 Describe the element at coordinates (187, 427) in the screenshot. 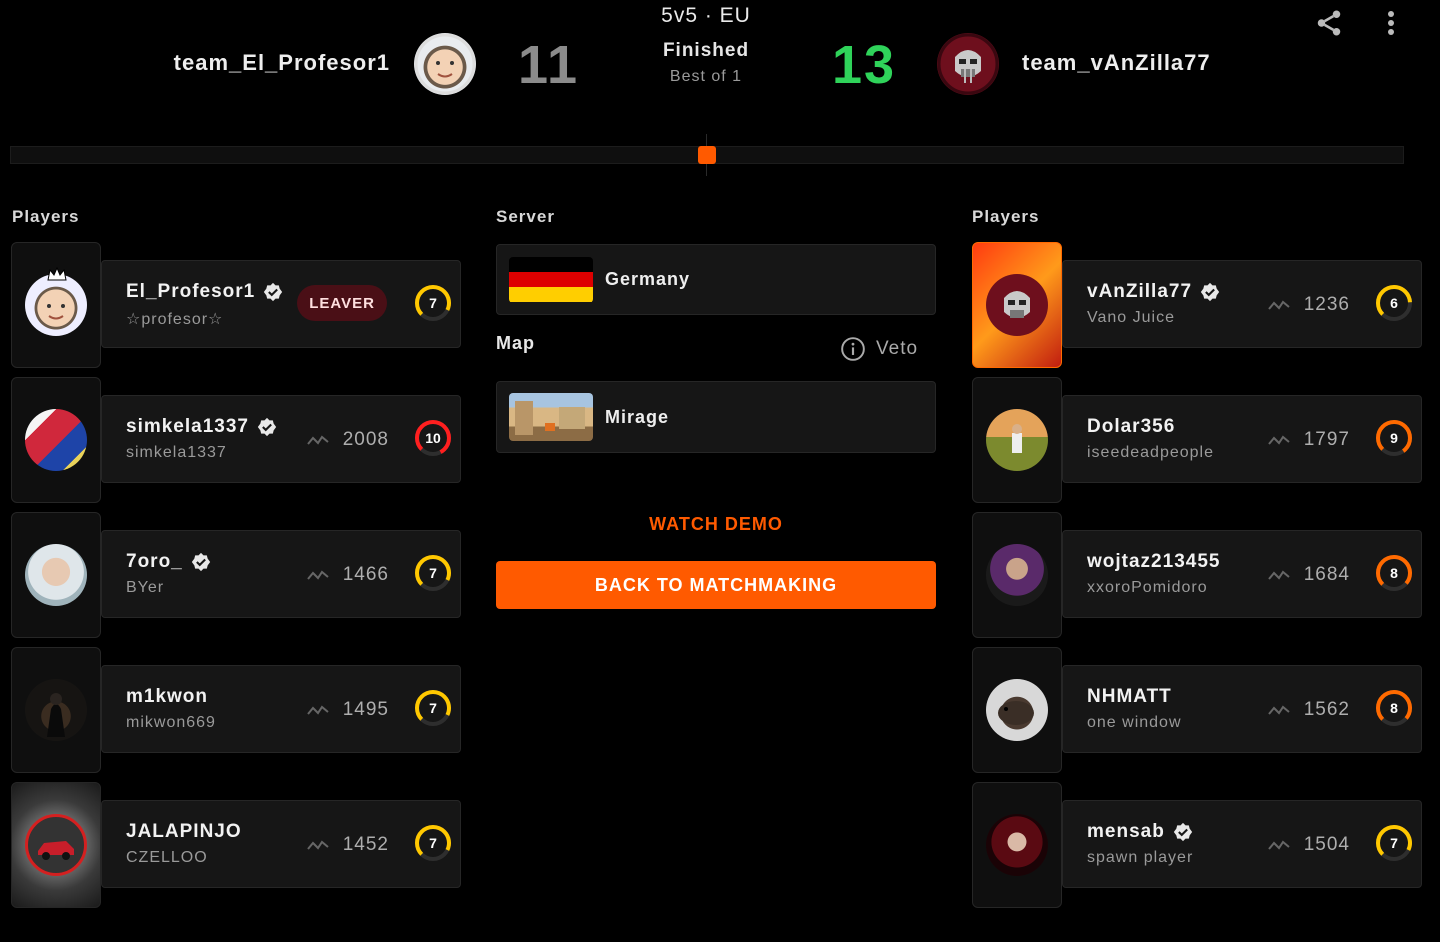

I see `player-name: simkela1337` at that location.